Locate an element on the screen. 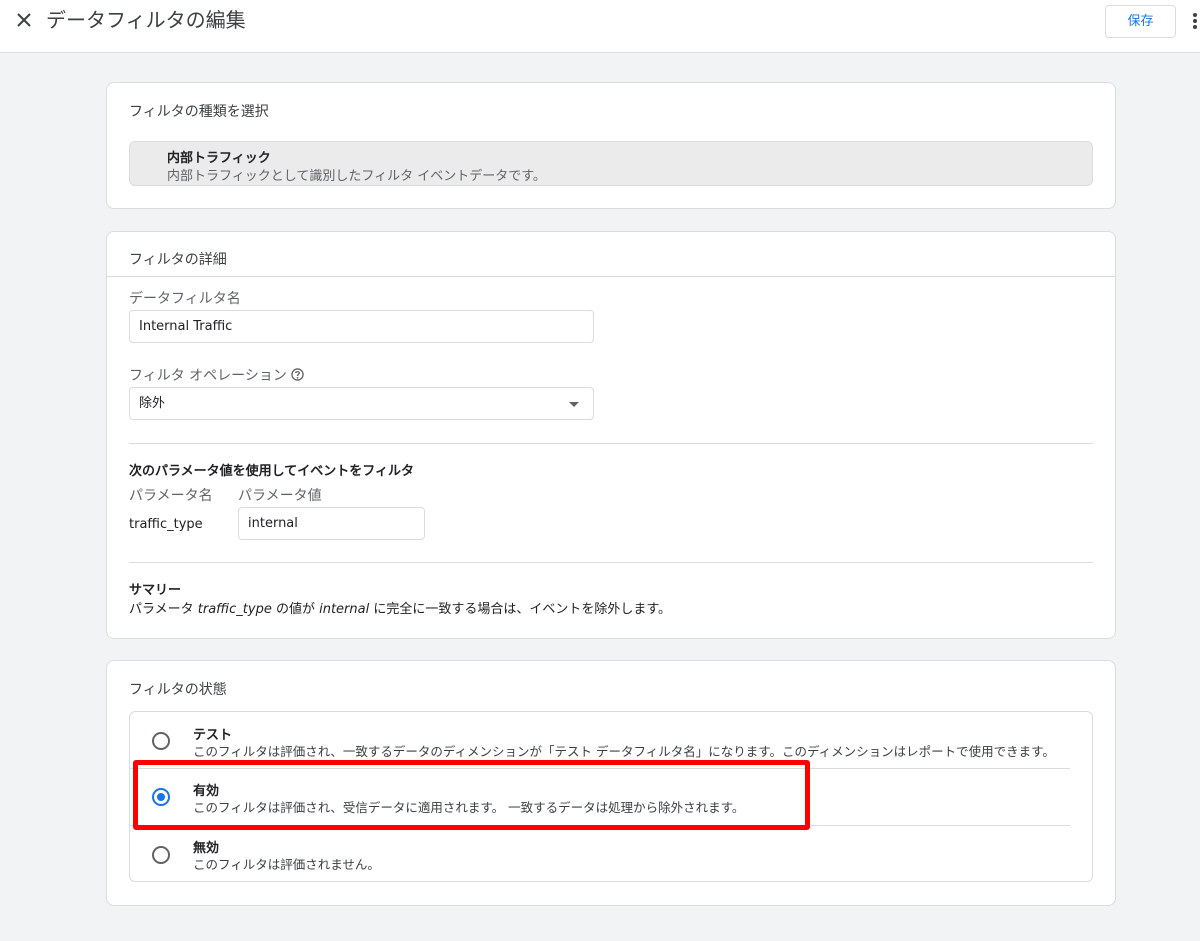  summary-param: traffic_type is located at coordinates (234, 609).